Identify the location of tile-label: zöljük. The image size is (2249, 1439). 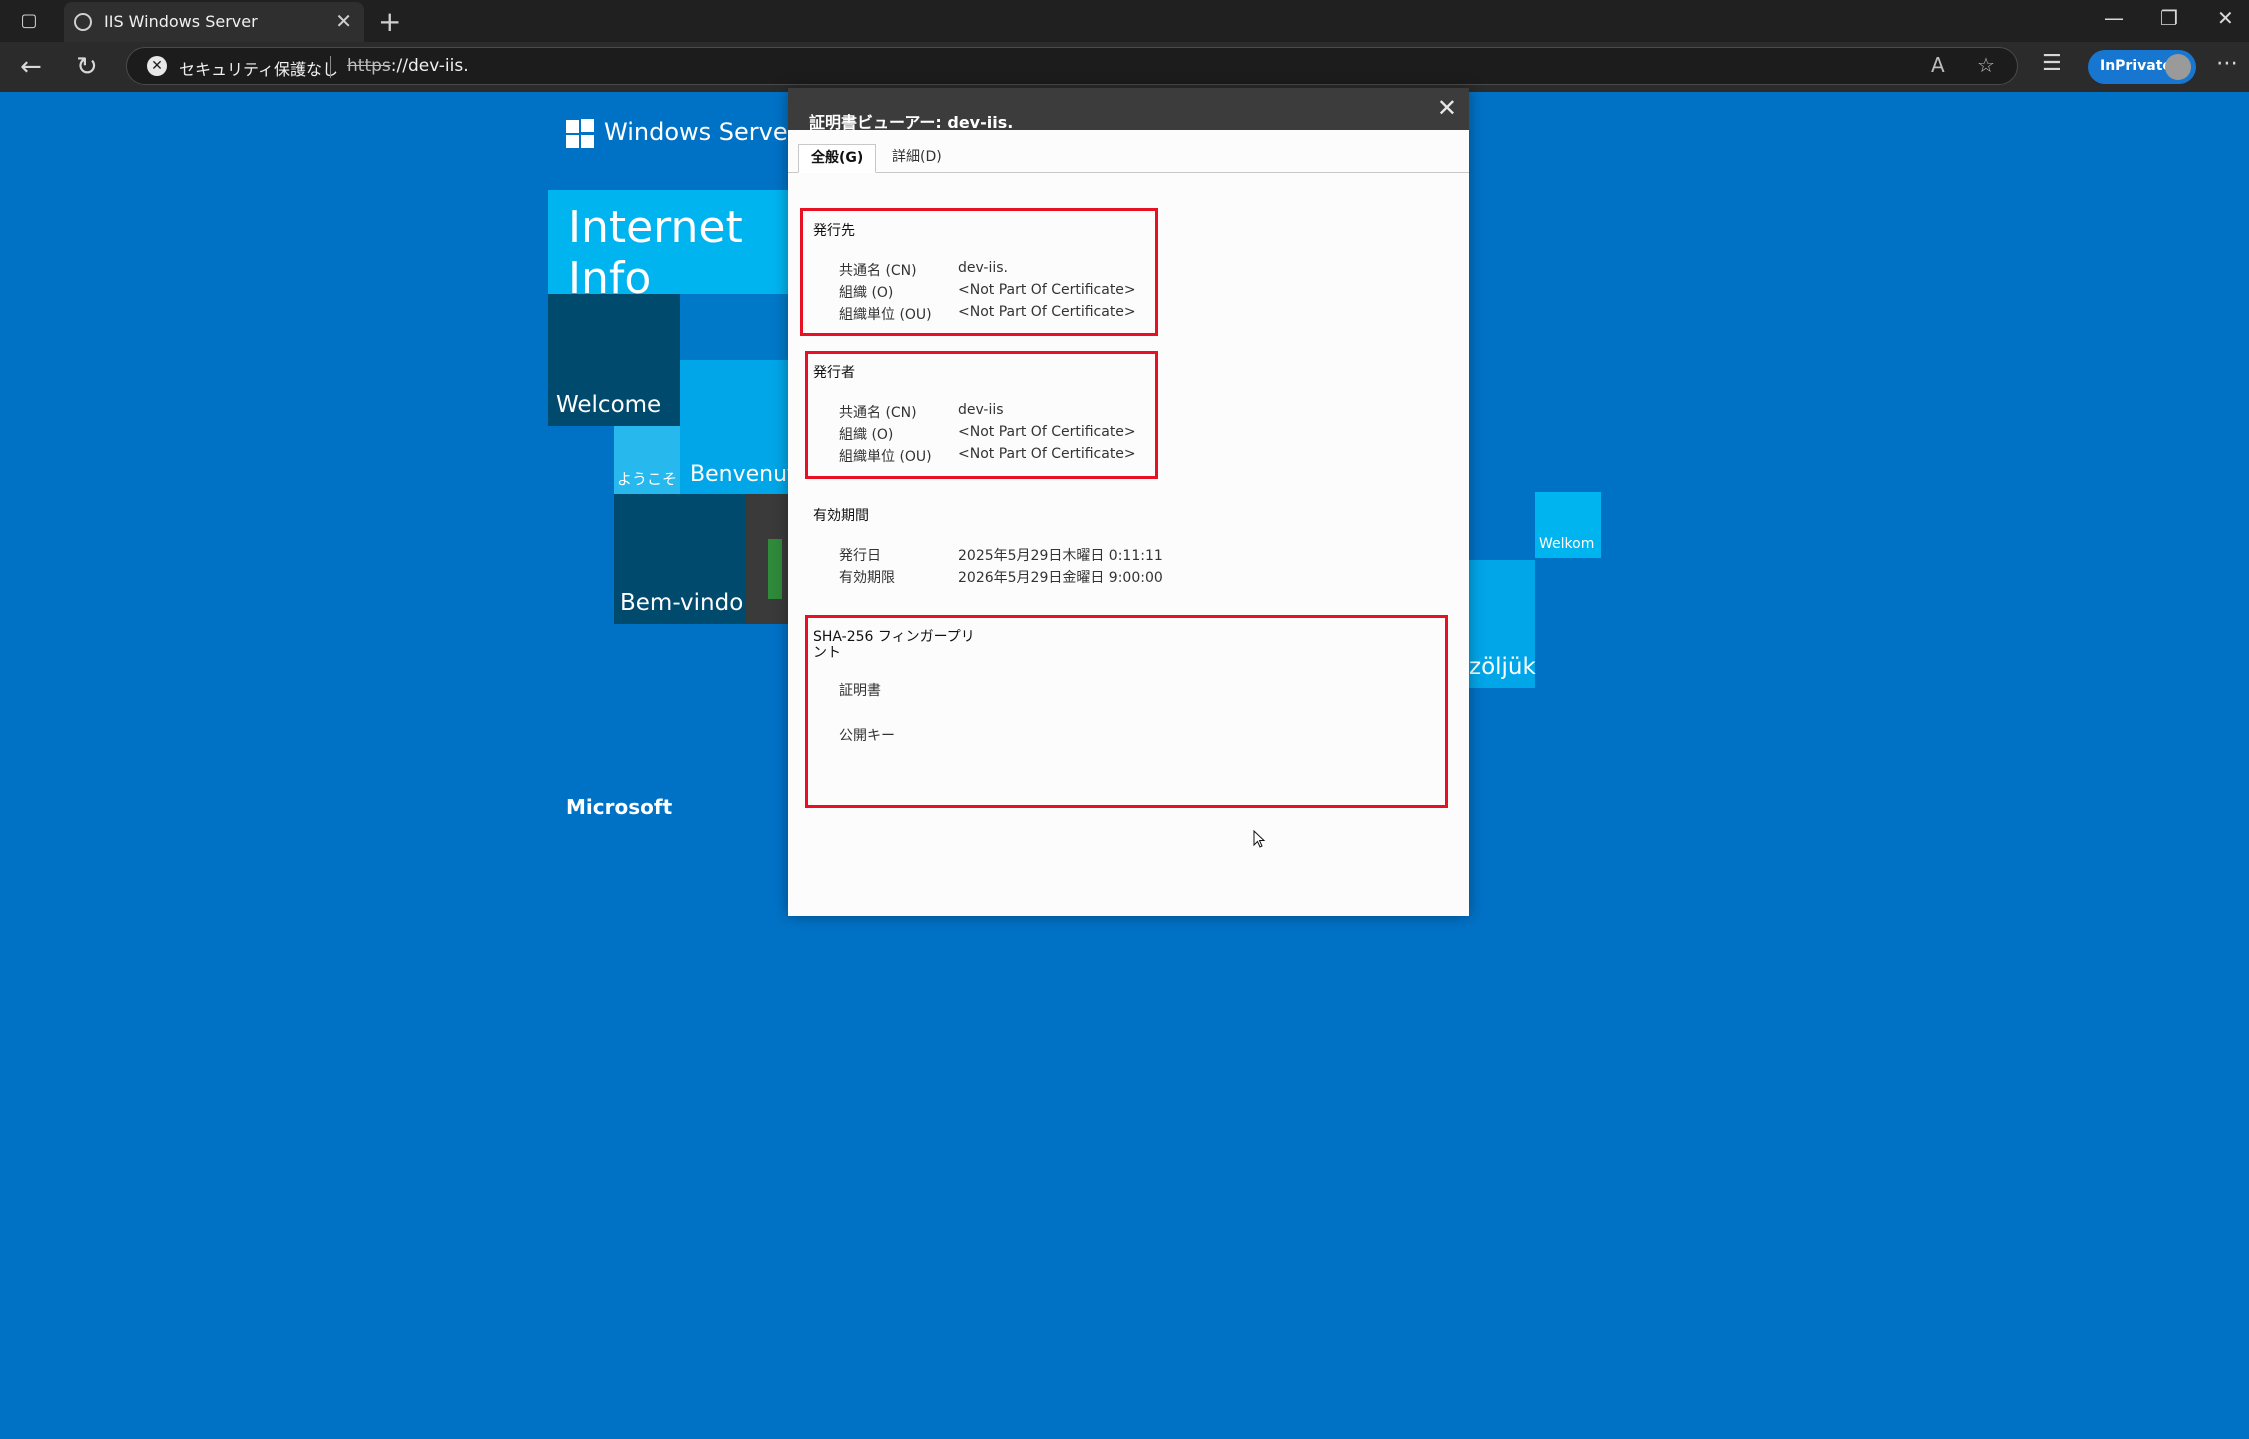
(1502, 667).